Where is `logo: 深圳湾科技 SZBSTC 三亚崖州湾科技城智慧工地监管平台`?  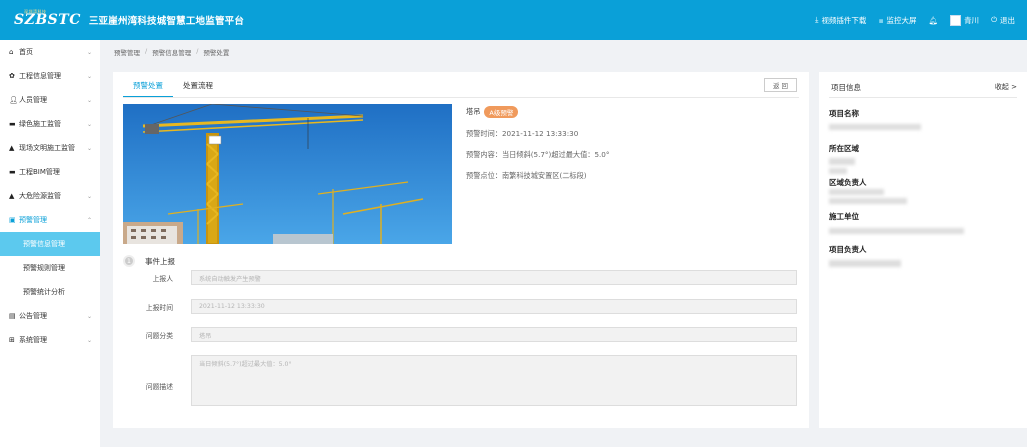
logo: 深圳湾科技 SZBSTC 三亚崖州湾科技城智慧工地监管平台 is located at coordinates (129, 18).